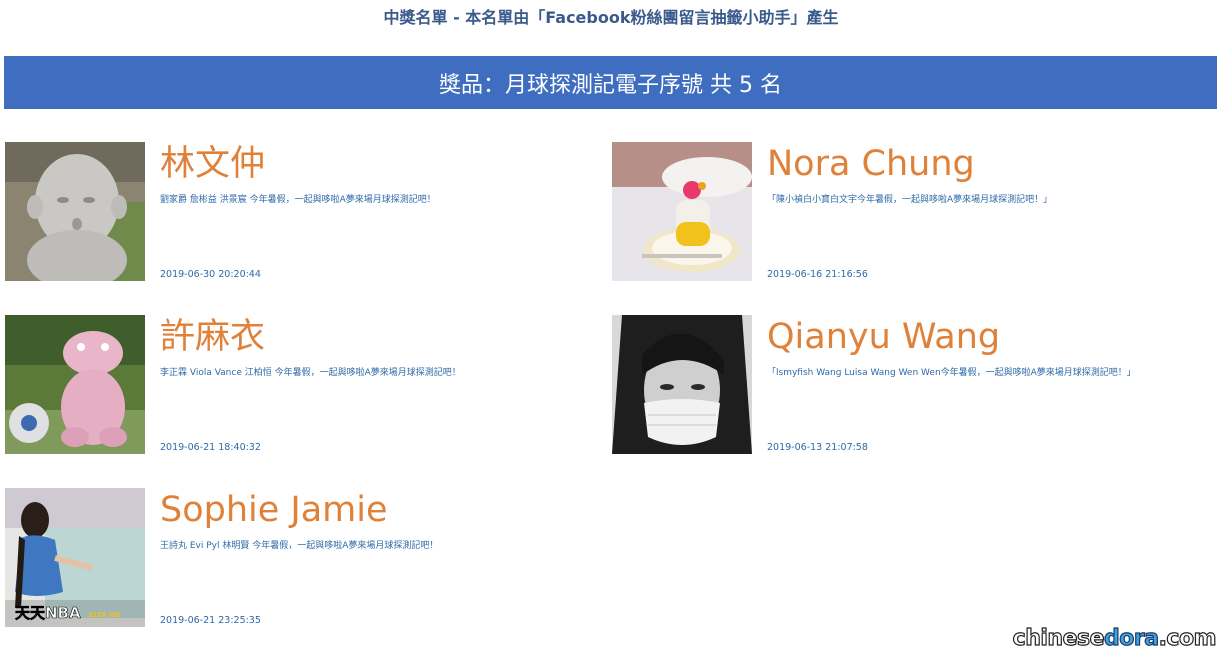  Describe the element at coordinates (274, 510) in the screenshot. I see `winner-name: Sophie Jamie` at that location.